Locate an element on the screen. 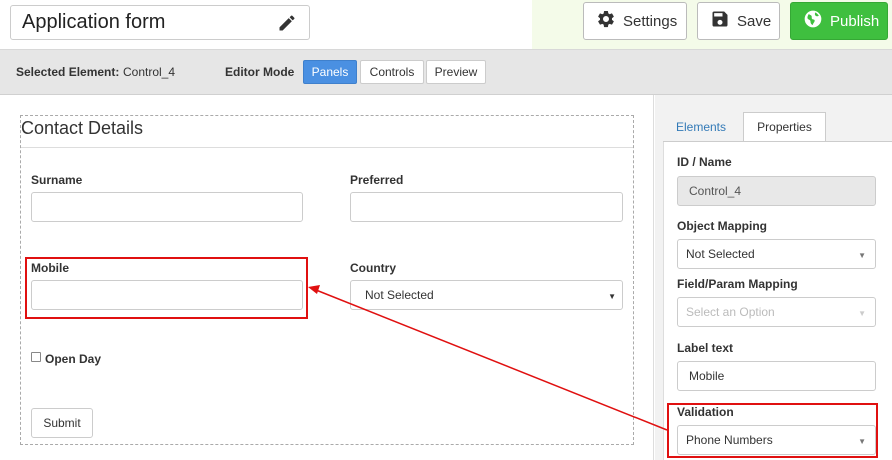 The image size is (892, 460). selected-element-value: Control_4 is located at coordinates (149, 72).